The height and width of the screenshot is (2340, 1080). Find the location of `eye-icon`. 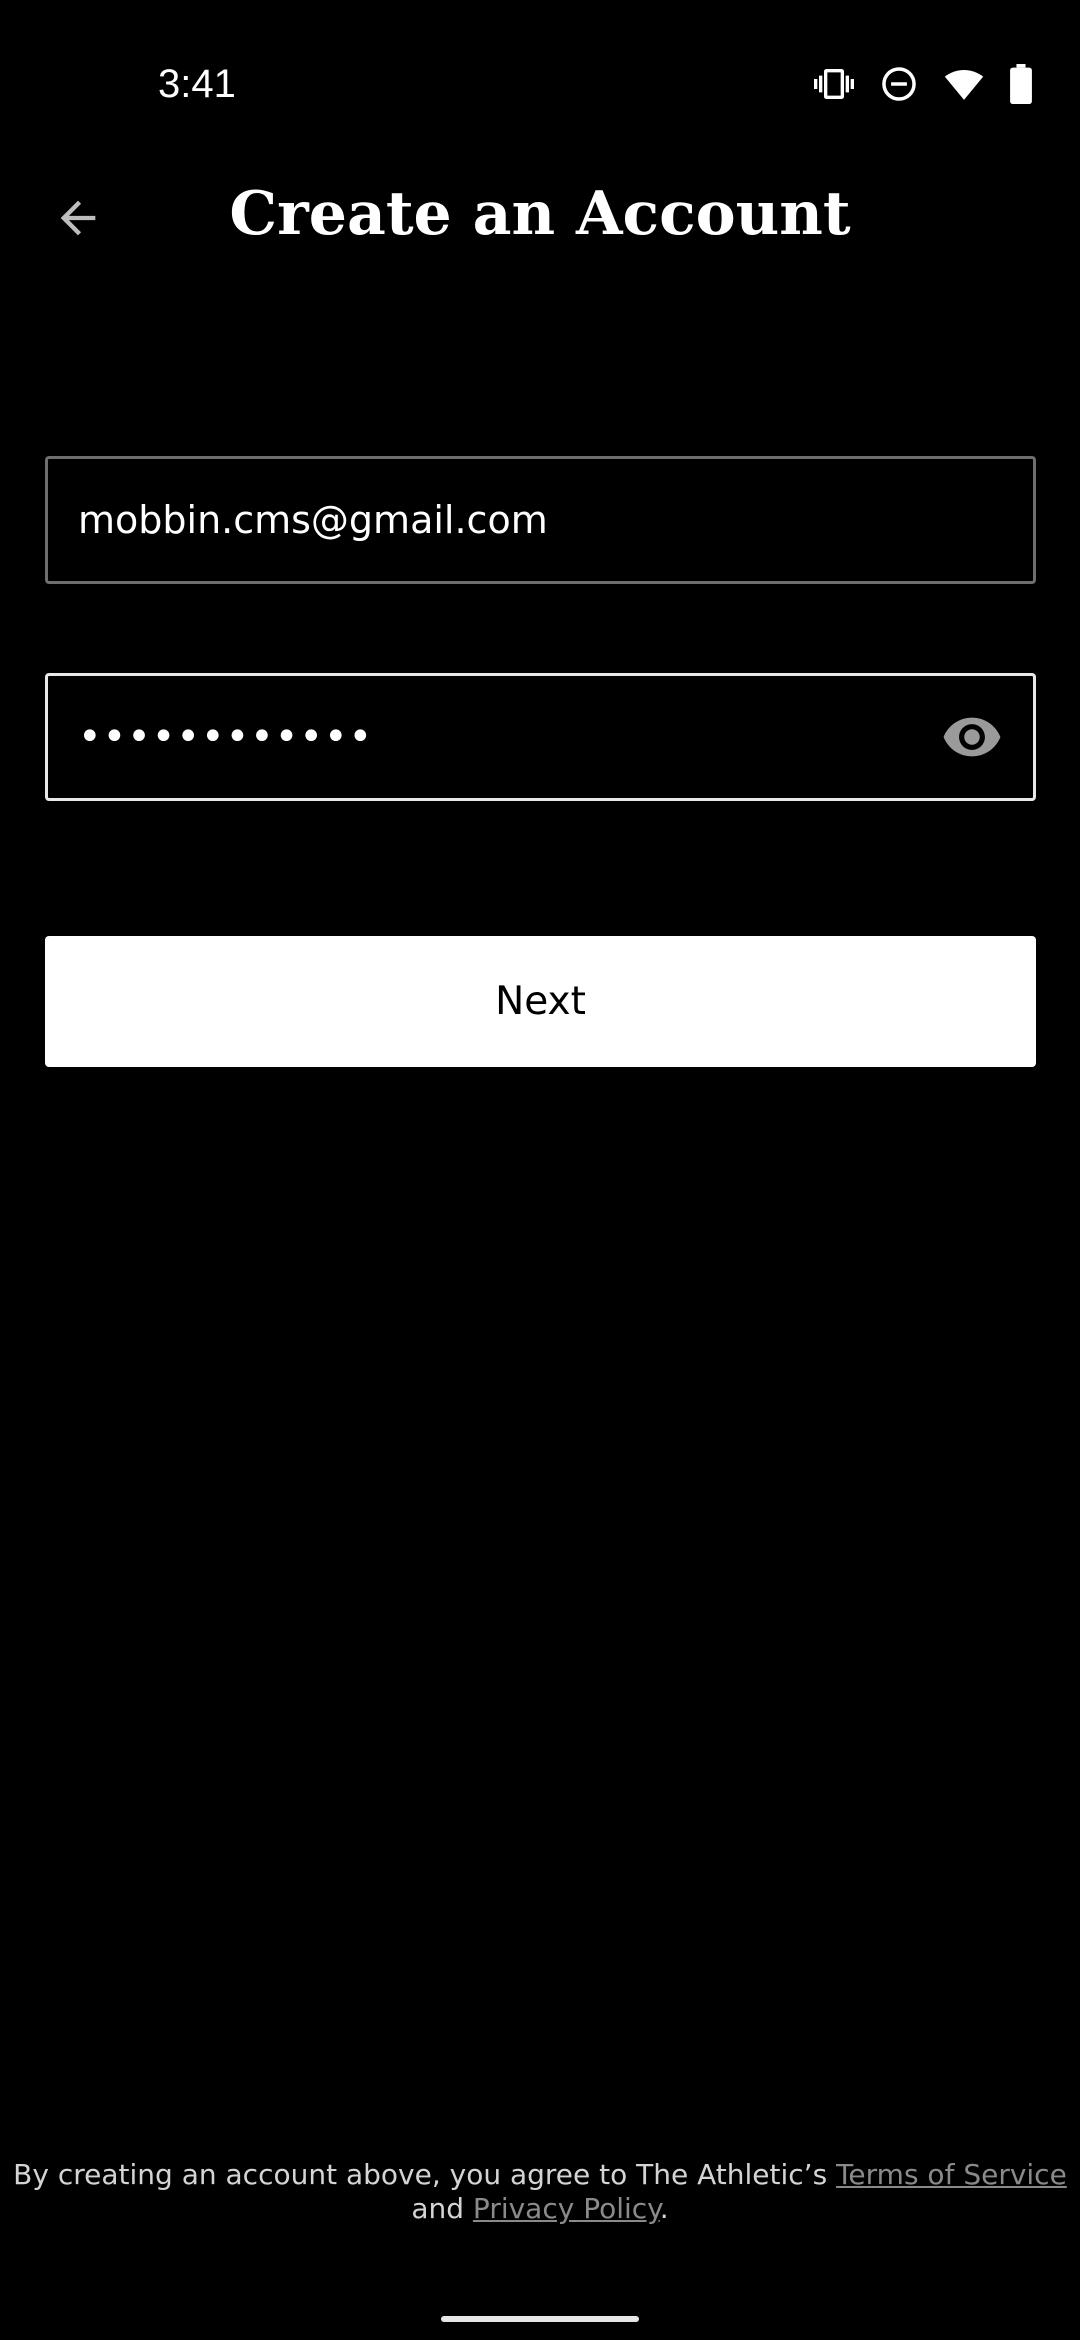

eye-icon is located at coordinates (972, 739).